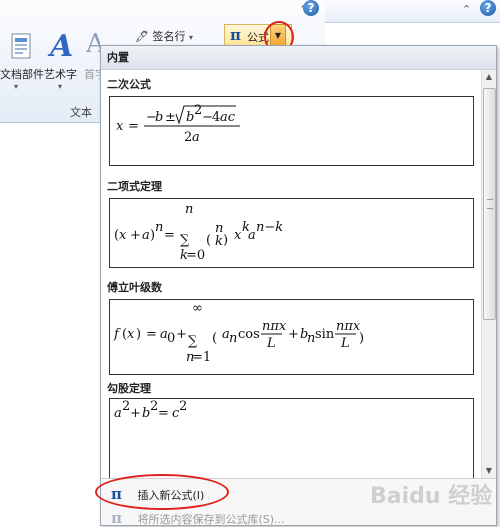 The height and width of the screenshot is (527, 500). What do you see at coordinates (81, 112) in the screenshot?
I see `ribbon-group-label: 文本` at bounding box center [81, 112].